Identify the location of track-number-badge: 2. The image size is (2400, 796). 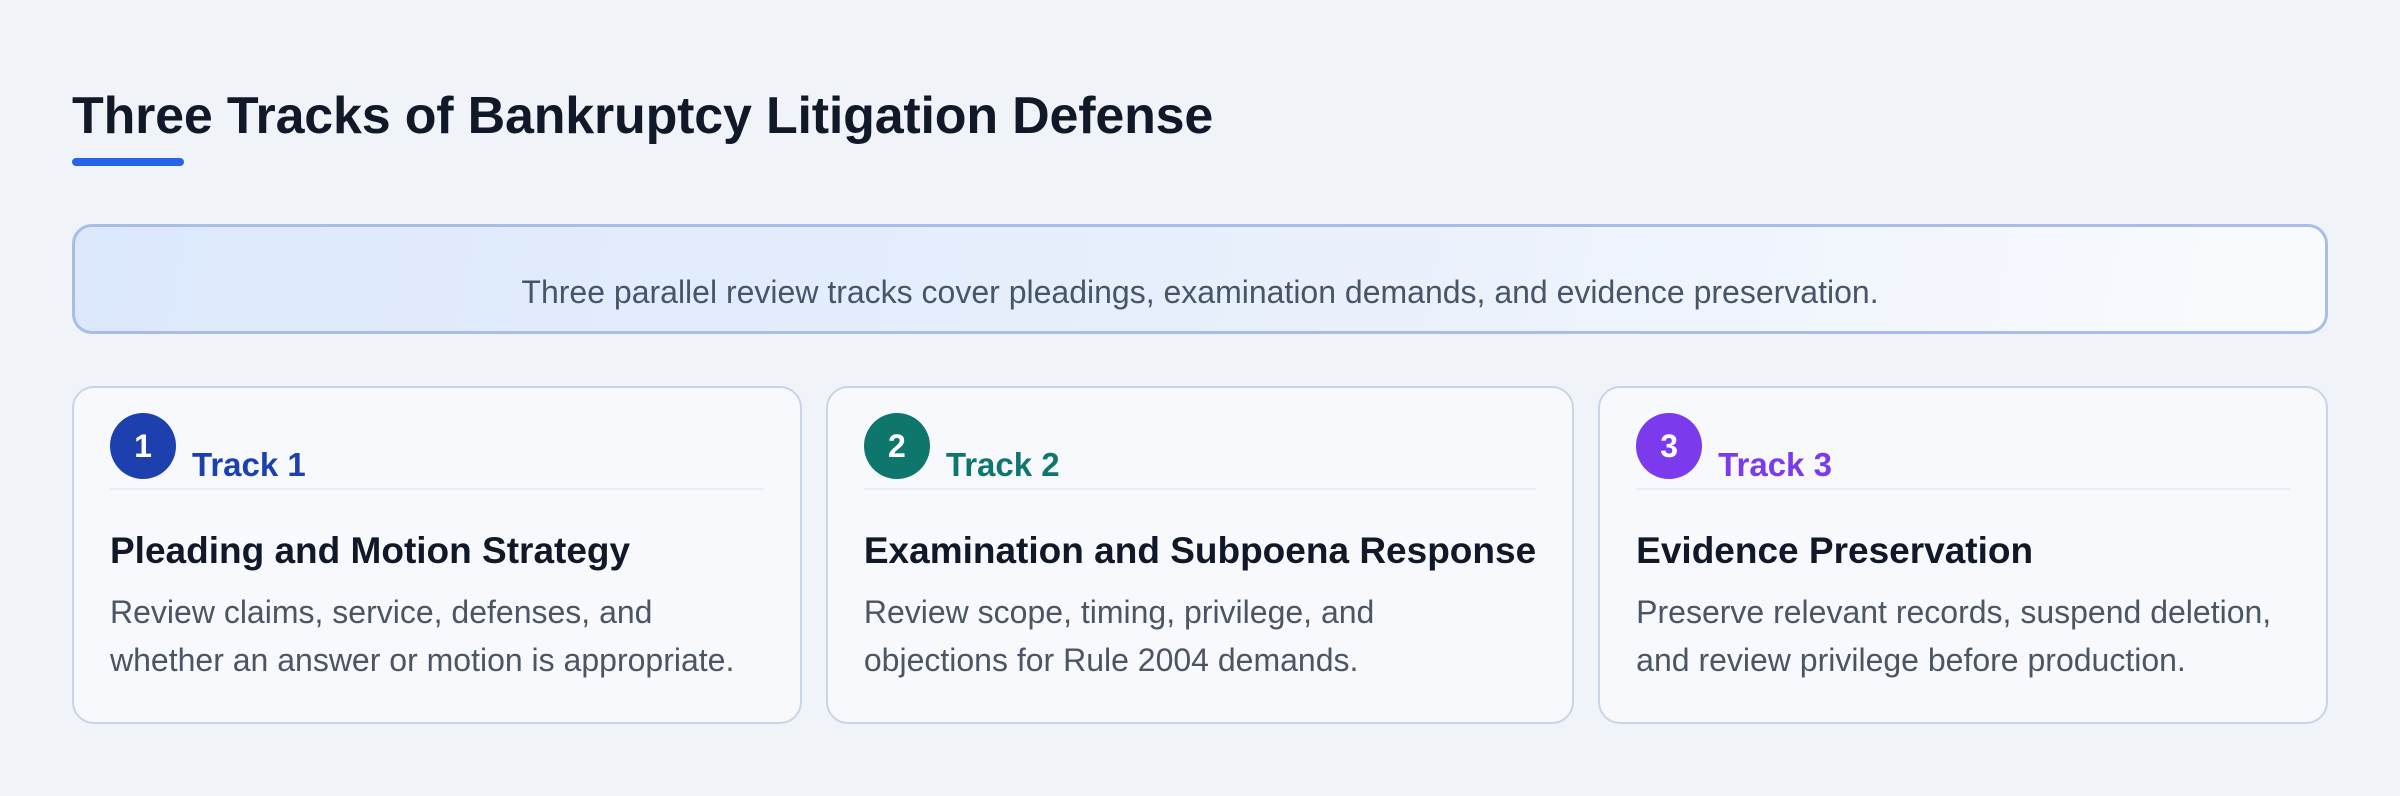
(896, 446).